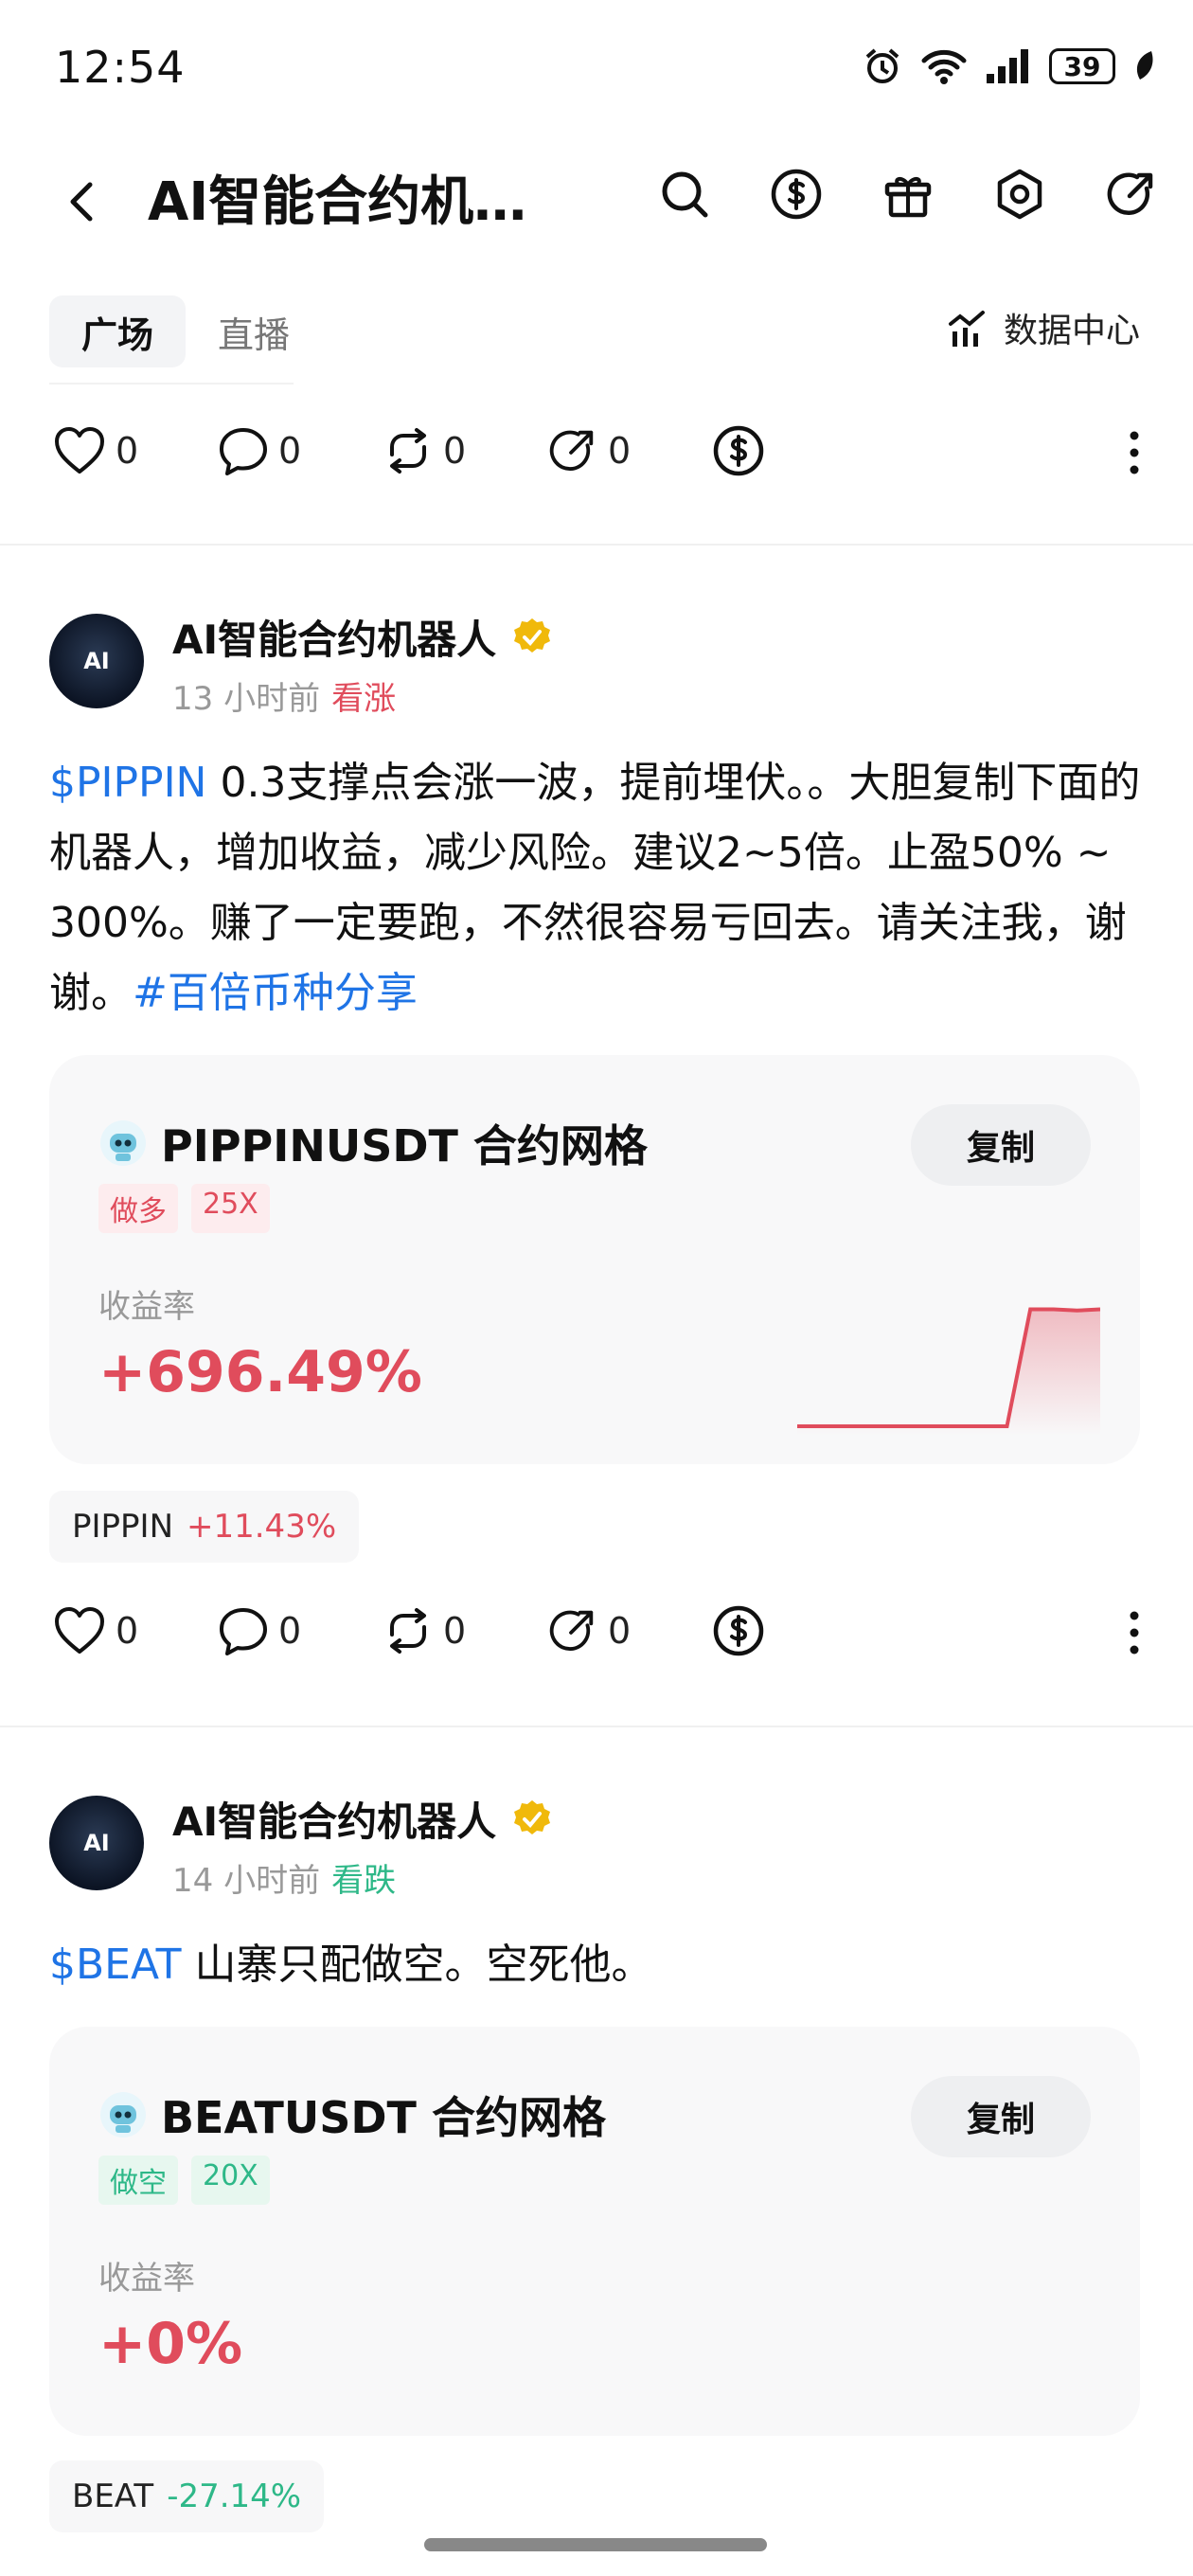  I want to click on data-center-button: 数据中心, so click(1043, 327).